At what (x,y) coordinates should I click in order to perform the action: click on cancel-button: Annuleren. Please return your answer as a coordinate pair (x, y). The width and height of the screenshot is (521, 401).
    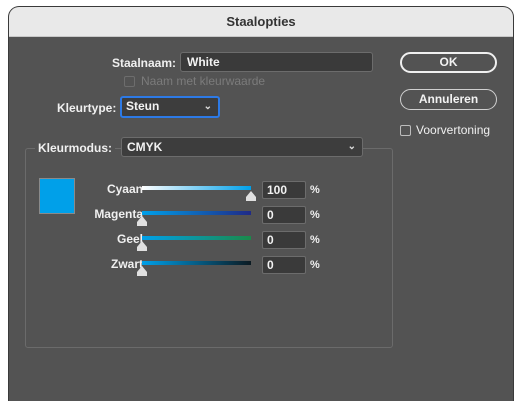
    Looking at the image, I should click on (448, 99).